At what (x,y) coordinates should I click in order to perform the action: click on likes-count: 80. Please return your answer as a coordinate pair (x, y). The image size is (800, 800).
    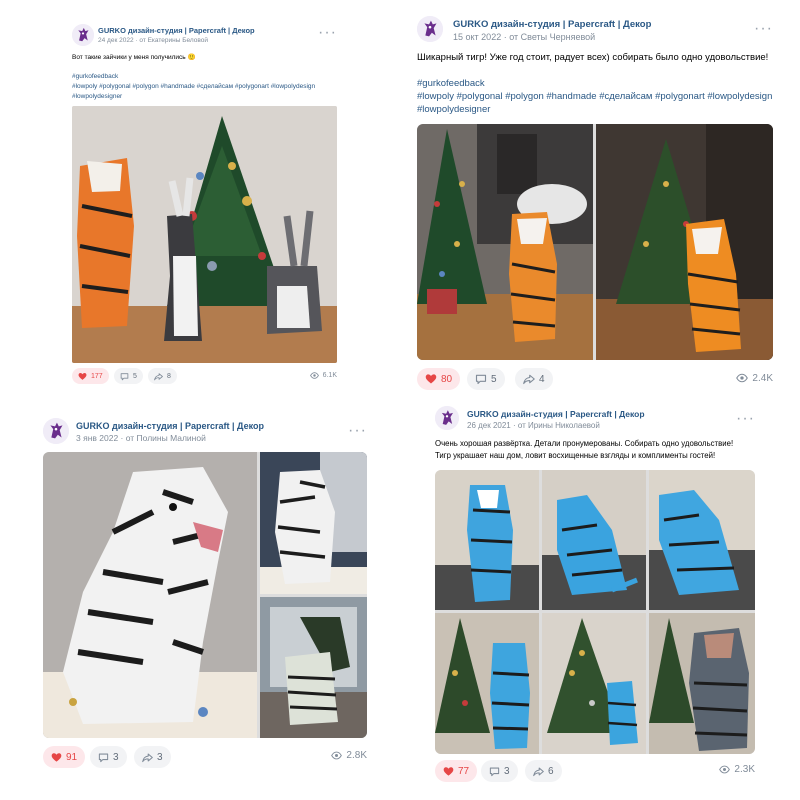
    Looking at the image, I should click on (447, 379).